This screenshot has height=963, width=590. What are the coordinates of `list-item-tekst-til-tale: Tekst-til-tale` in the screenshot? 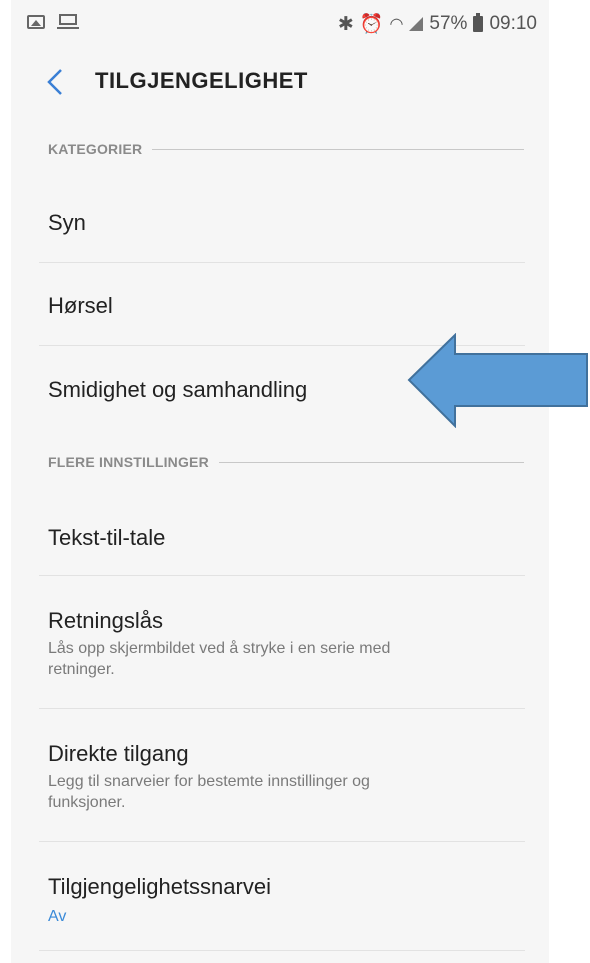 It's located at (282, 535).